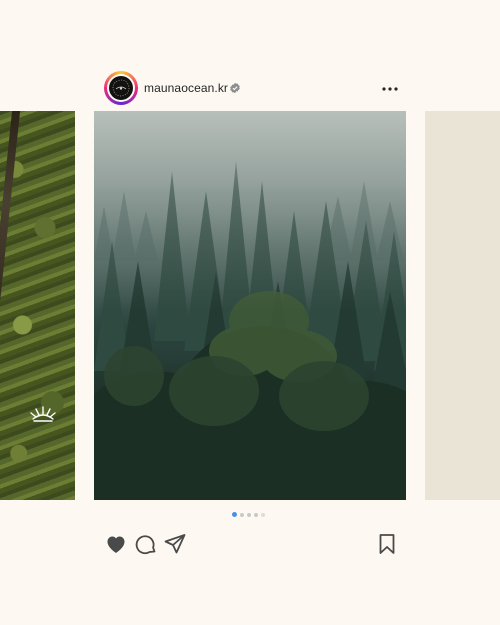 The width and height of the screenshot is (500, 625). What do you see at coordinates (390, 89) in the screenshot?
I see `more-horizontal-icon` at bounding box center [390, 89].